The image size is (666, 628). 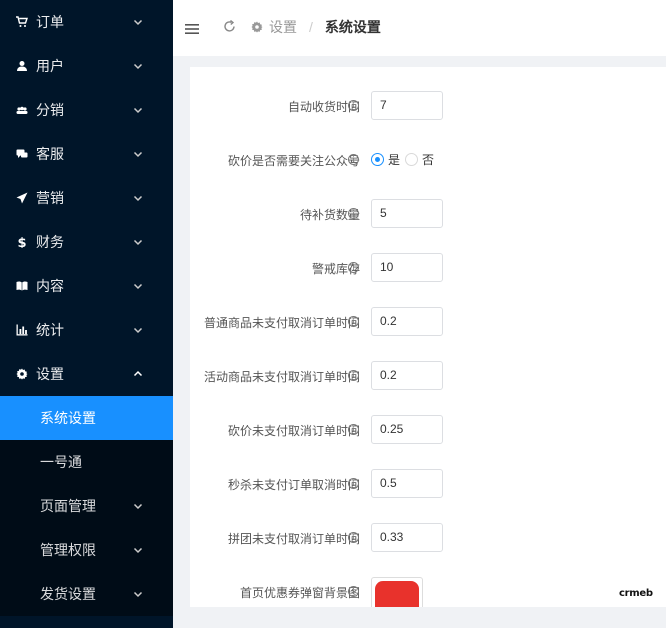 I want to click on normal-unpaid-input: 0.2, so click(x=407, y=321).